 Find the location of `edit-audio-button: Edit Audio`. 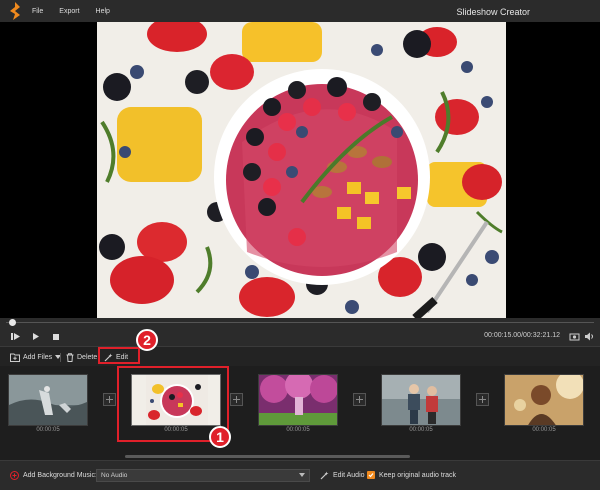

edit-audio-button: Edit Audio is located at coordinates (342, 475).